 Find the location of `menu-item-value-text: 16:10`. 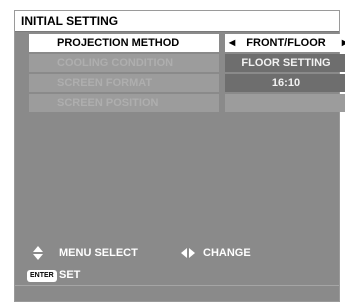

menu-item-value-text: 16:10 is located at coordinates (286, 83).